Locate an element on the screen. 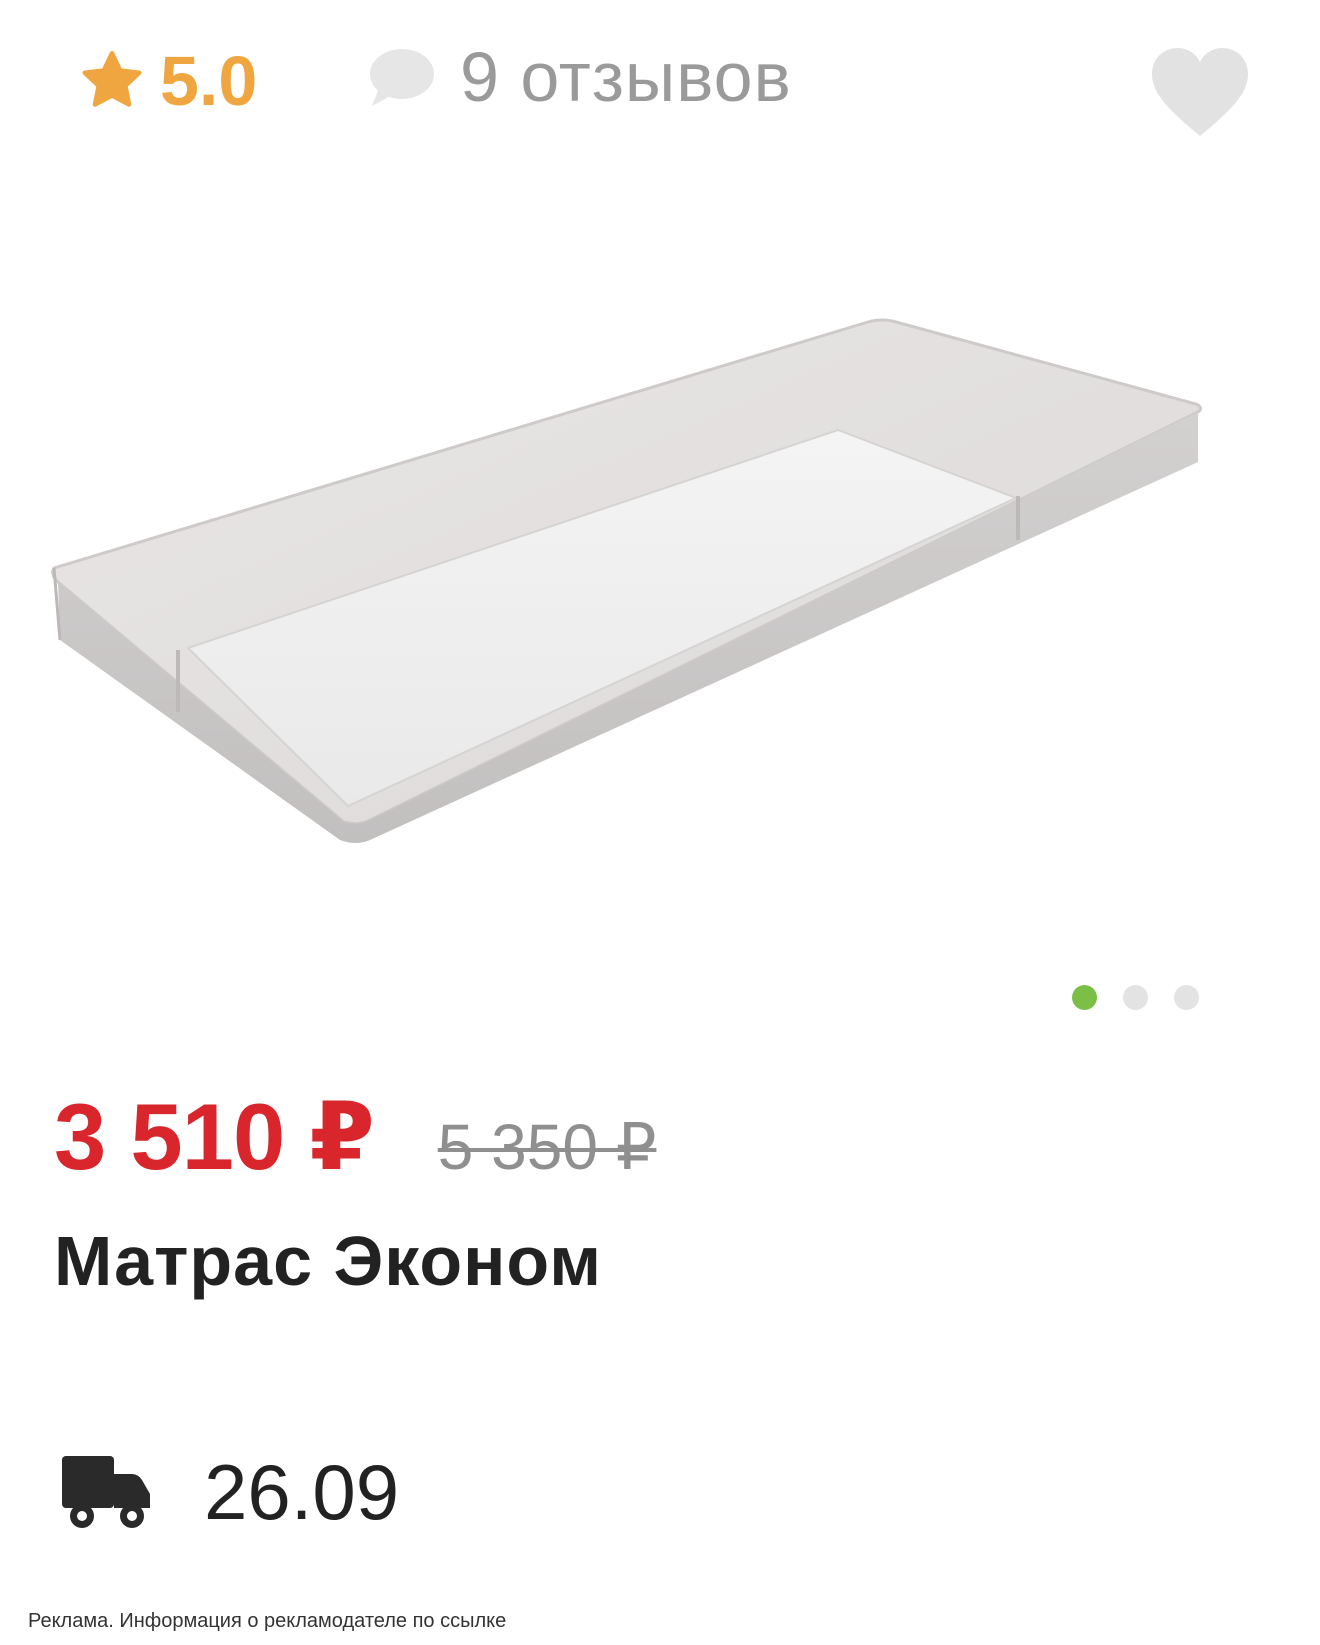  rating: 5.0 is located at coordinates (167, 81).